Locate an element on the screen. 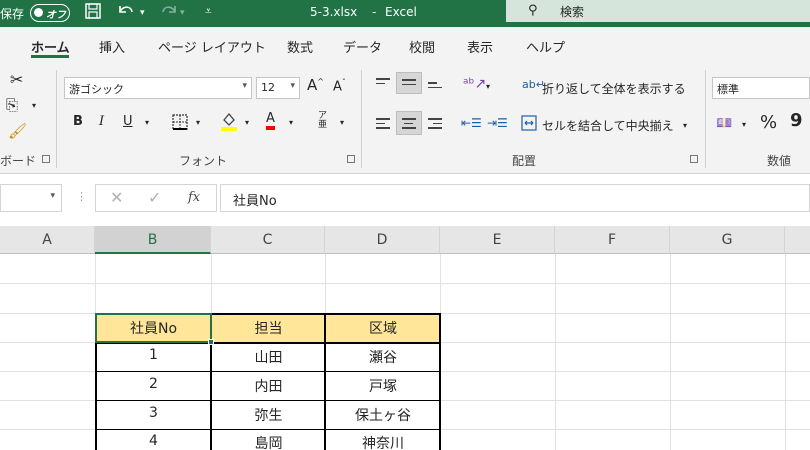 The width and height of the screenshot is (810, 450). format-painter-icon: 🖌 is located at coordinates (17, 131).